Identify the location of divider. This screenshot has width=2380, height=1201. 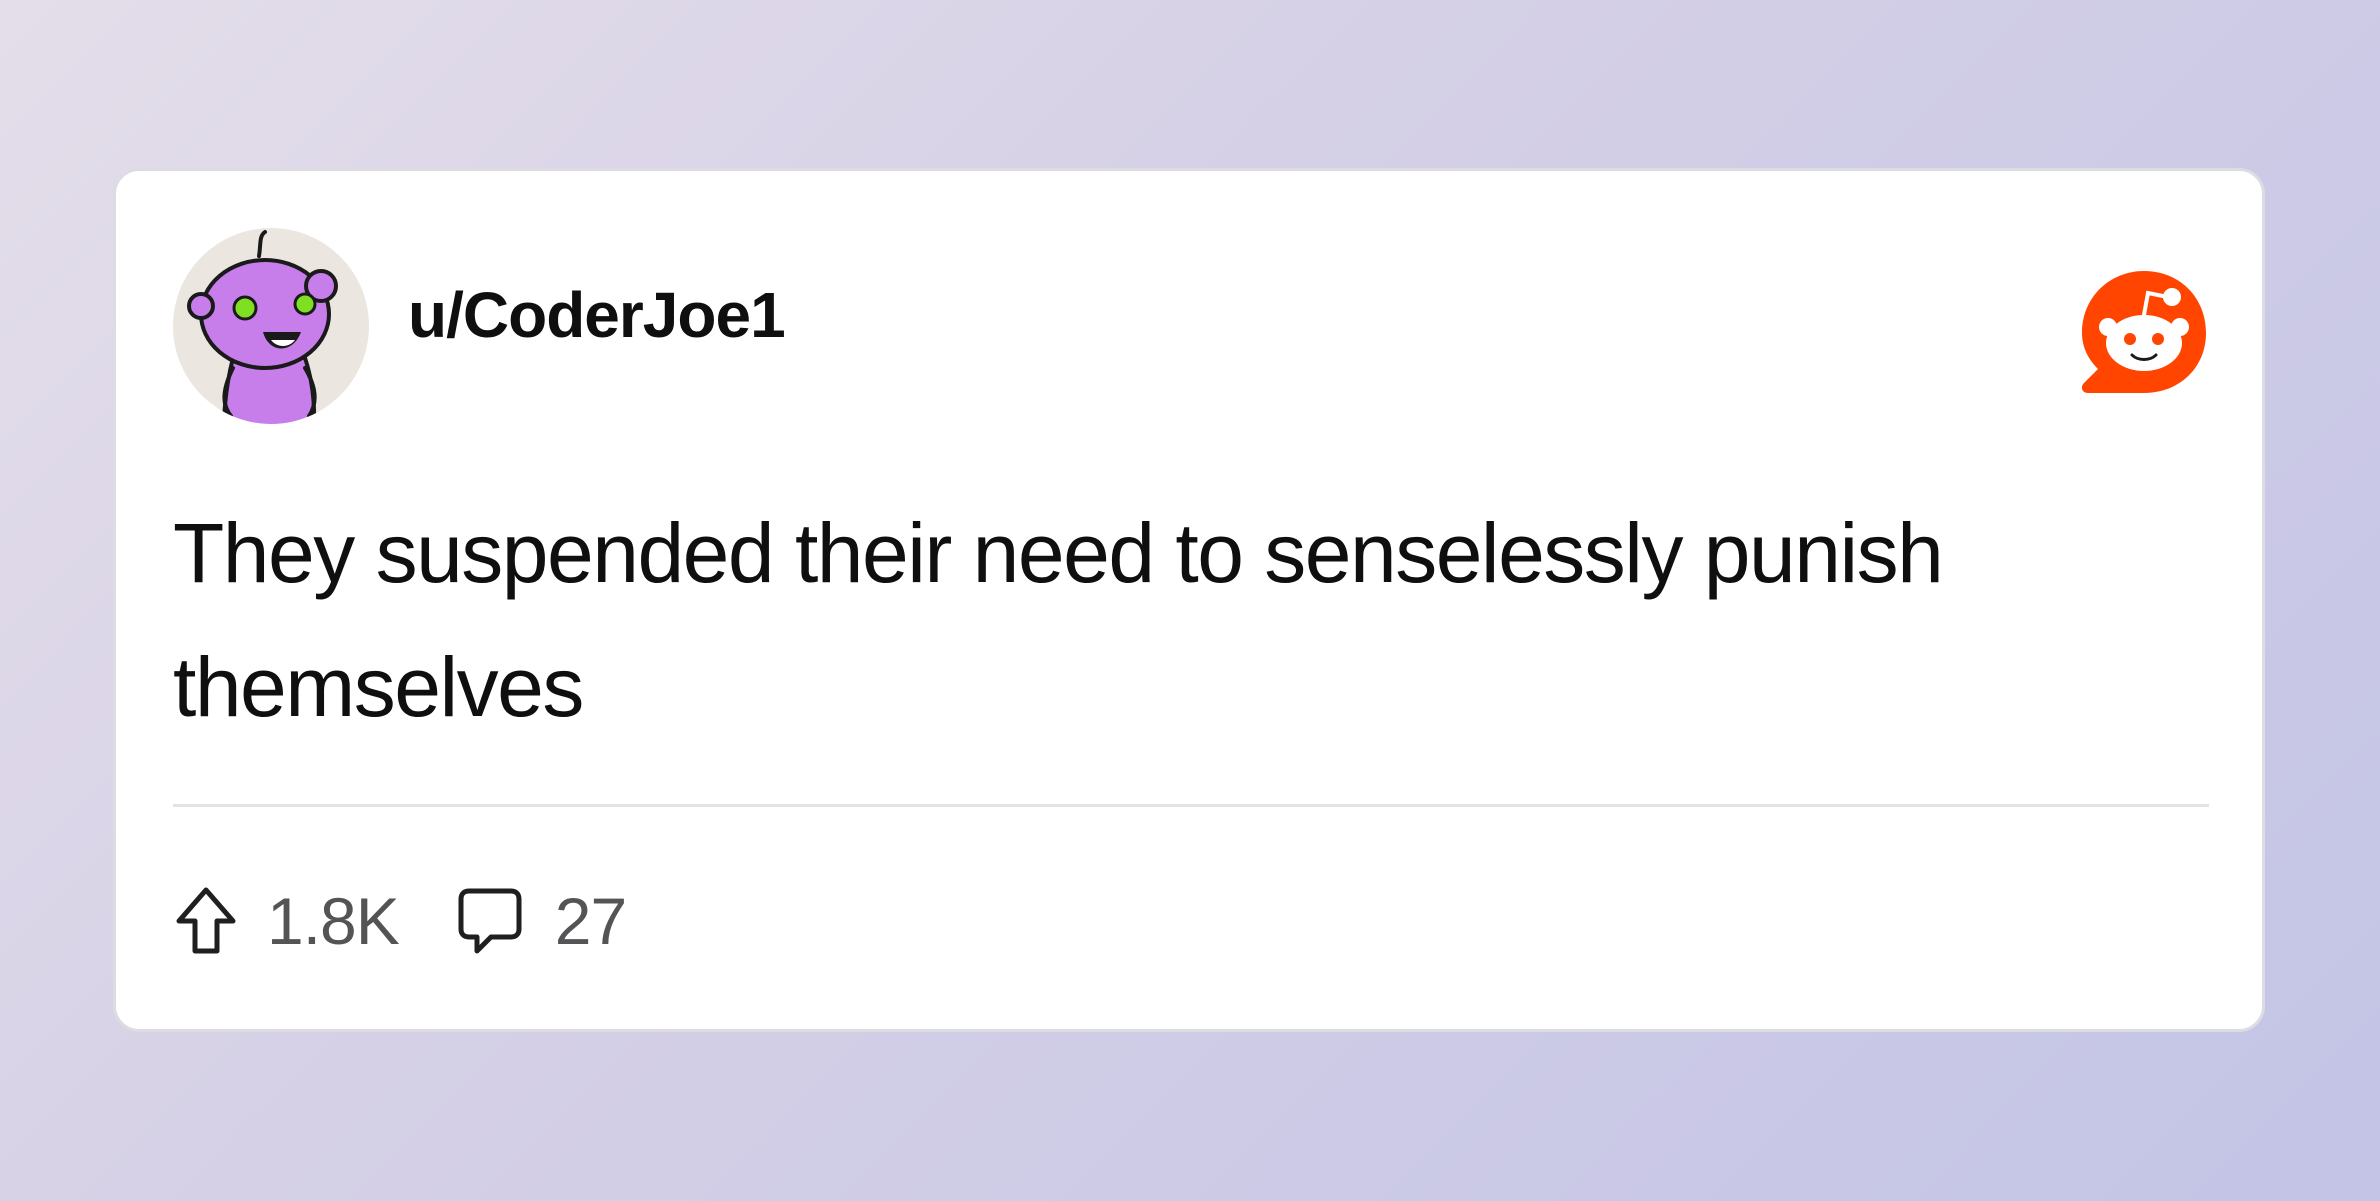
(1191, 805).